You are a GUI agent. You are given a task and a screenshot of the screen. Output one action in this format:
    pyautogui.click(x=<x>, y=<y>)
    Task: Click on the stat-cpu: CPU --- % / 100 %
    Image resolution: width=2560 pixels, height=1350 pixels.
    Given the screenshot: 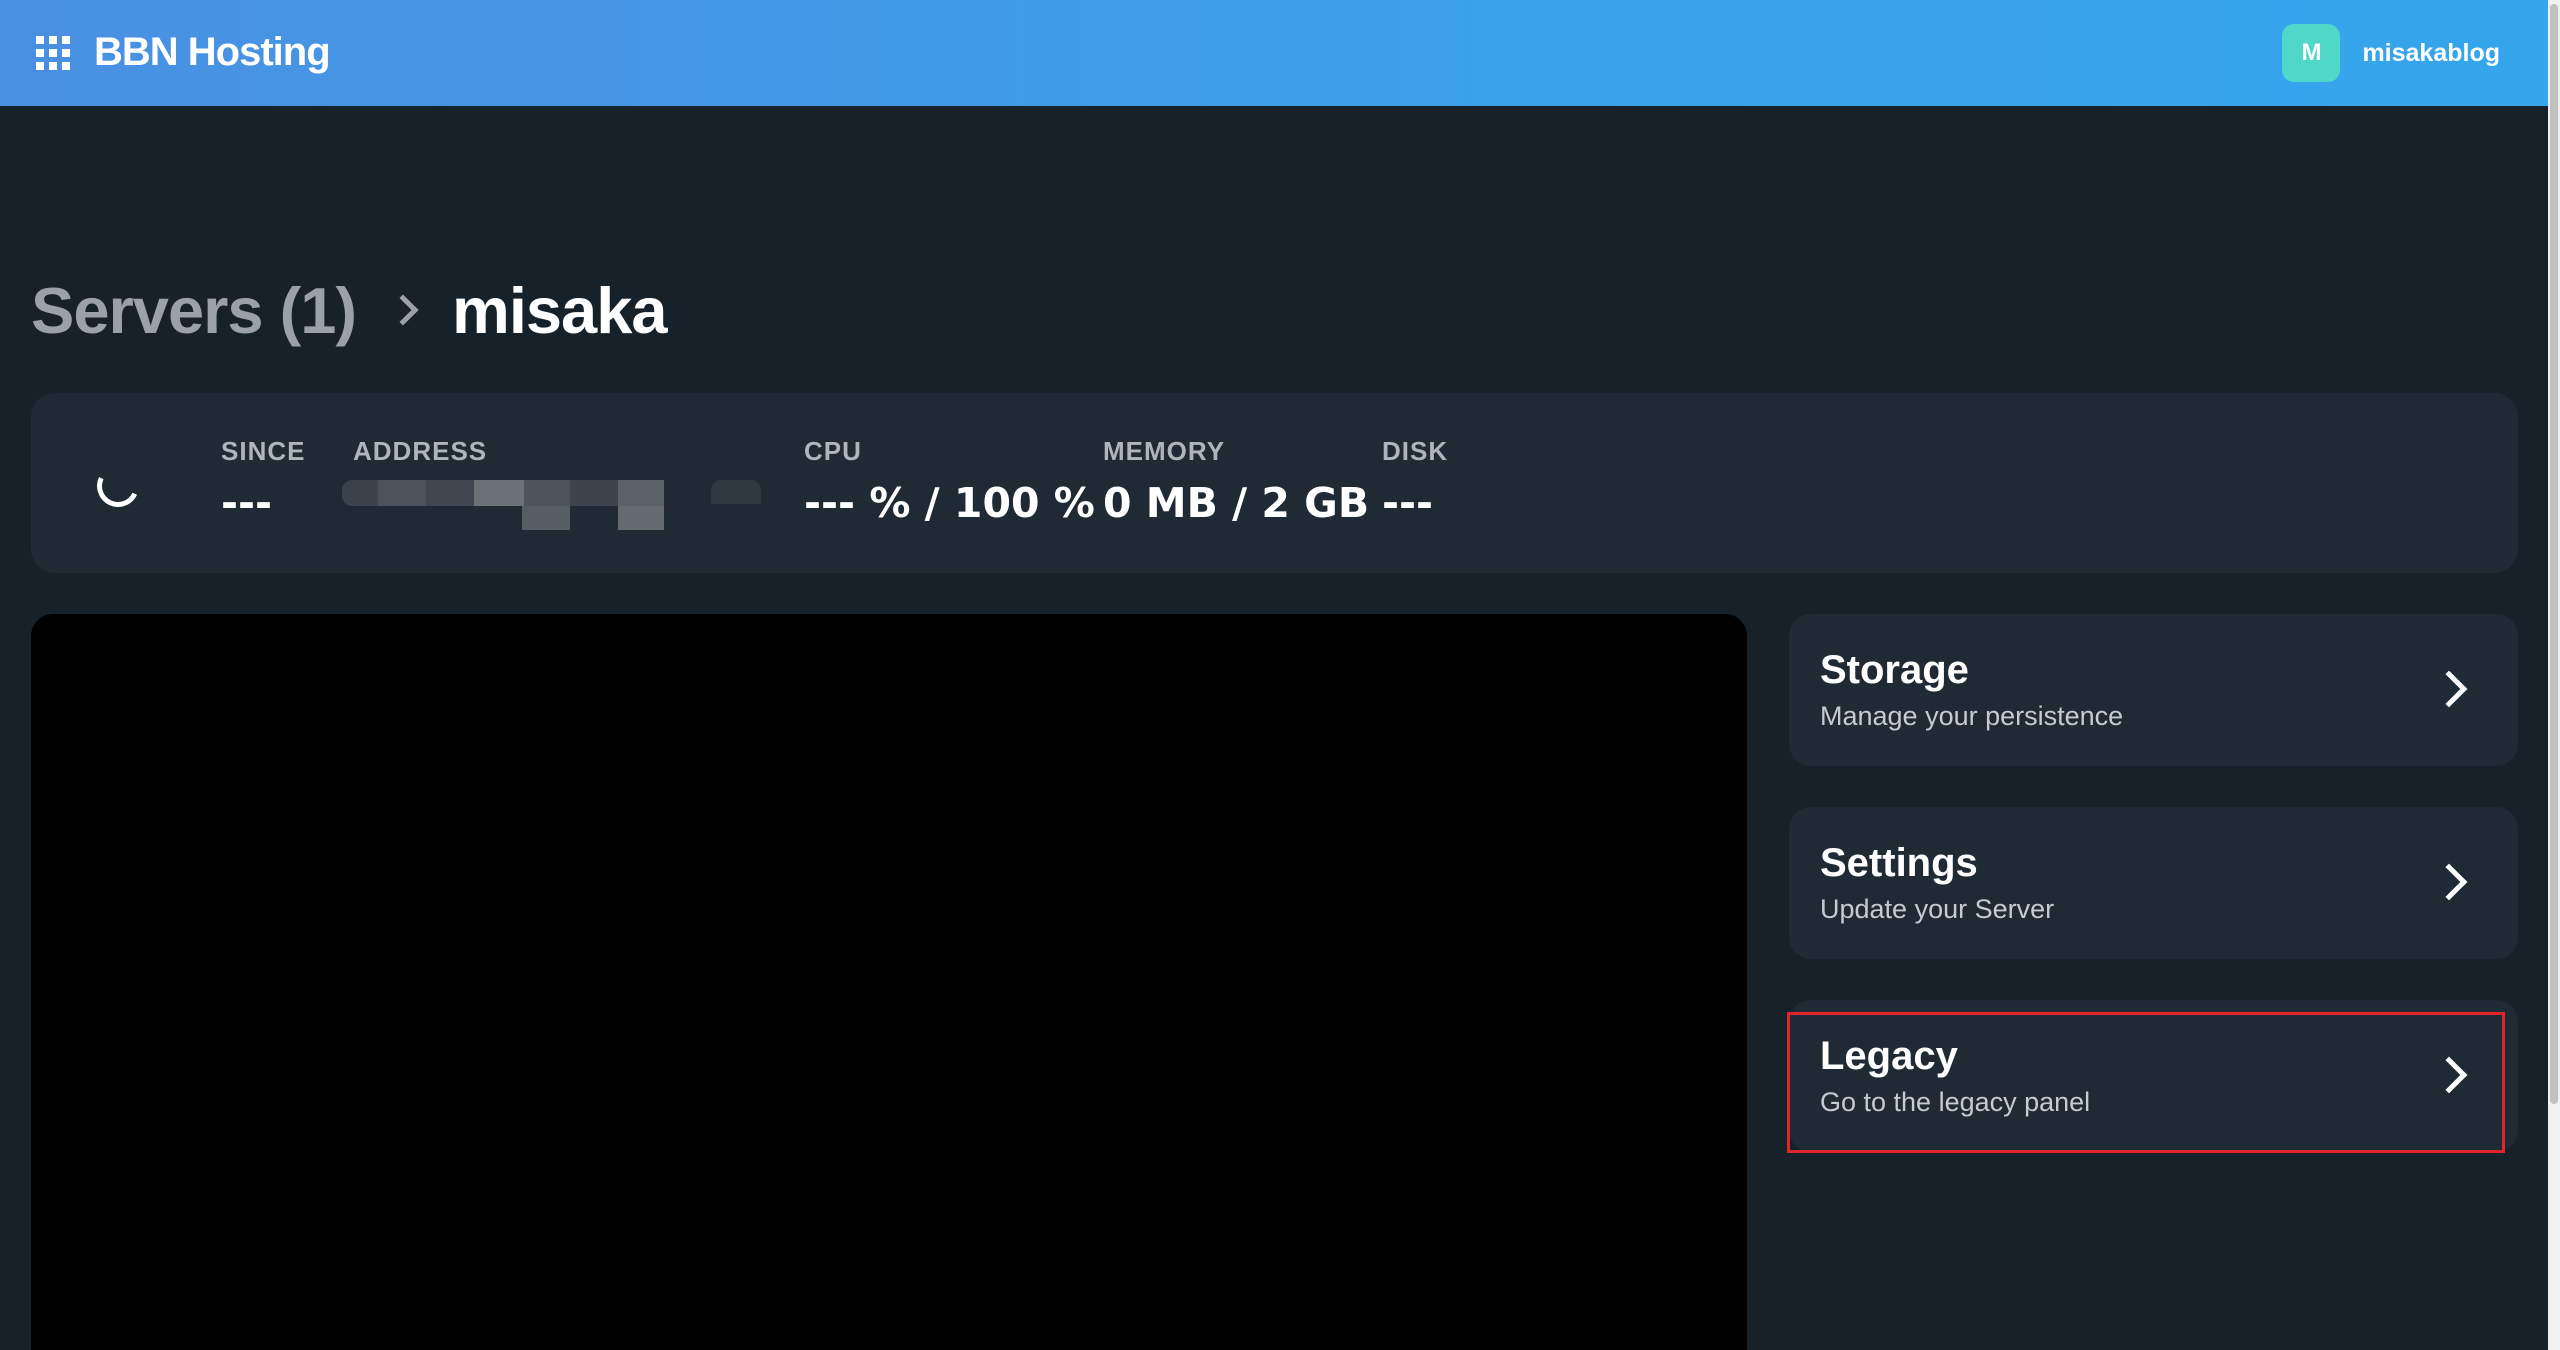 What is the action you would take?
    pyautogui.click(x=949, y=482)
    